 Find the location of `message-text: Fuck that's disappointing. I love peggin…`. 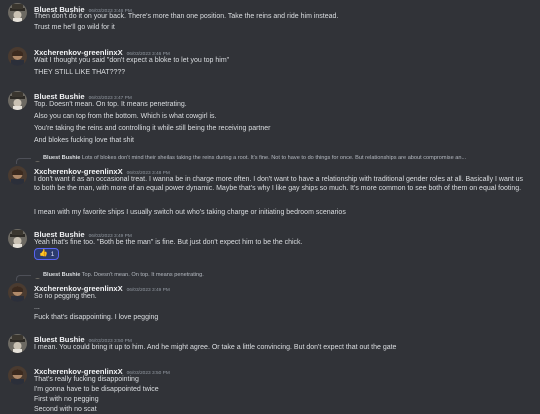

message-text: Fuck that's disappointing. I love peggin… is located at coordinates (96, 317).